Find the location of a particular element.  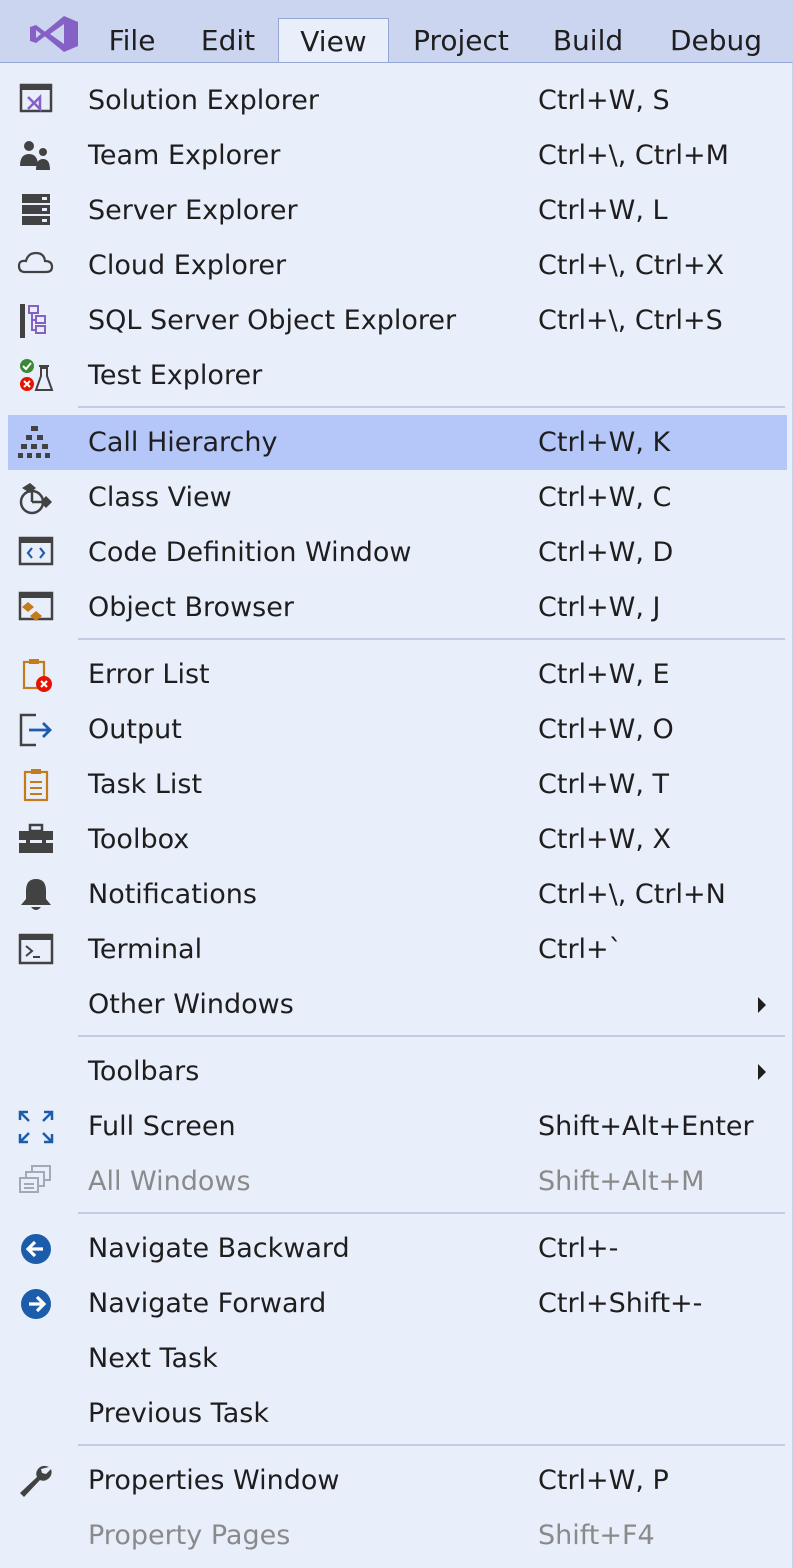

menu-item-shortcut: Ctrl+\, Ctrl+S is located at coordinates (630, 320).